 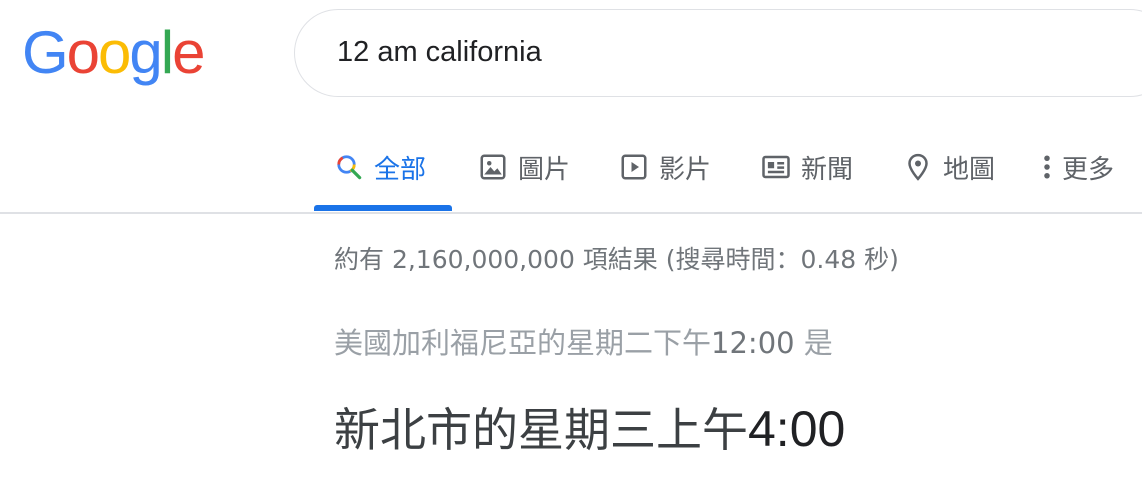 I want to click on tab-label: 全部, so click(x=400, y=169).